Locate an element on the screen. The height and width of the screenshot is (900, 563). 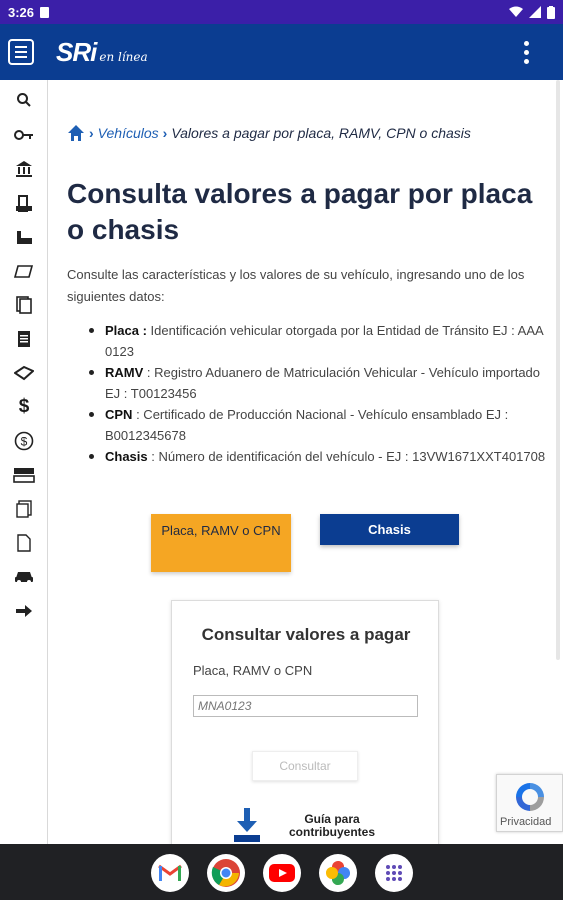
chasis-button: Chasis is located at coordinates (389, 529).